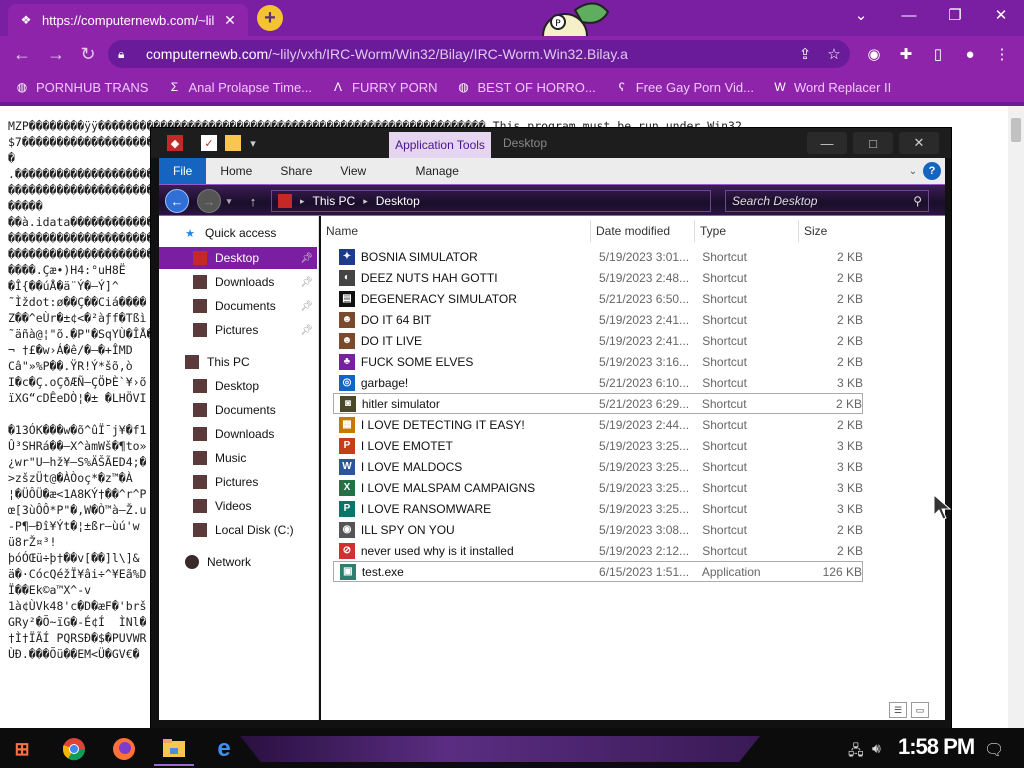 This screenshot has height=768, width=1024. I want to click on profile-icon: ●, so click(970, 54).